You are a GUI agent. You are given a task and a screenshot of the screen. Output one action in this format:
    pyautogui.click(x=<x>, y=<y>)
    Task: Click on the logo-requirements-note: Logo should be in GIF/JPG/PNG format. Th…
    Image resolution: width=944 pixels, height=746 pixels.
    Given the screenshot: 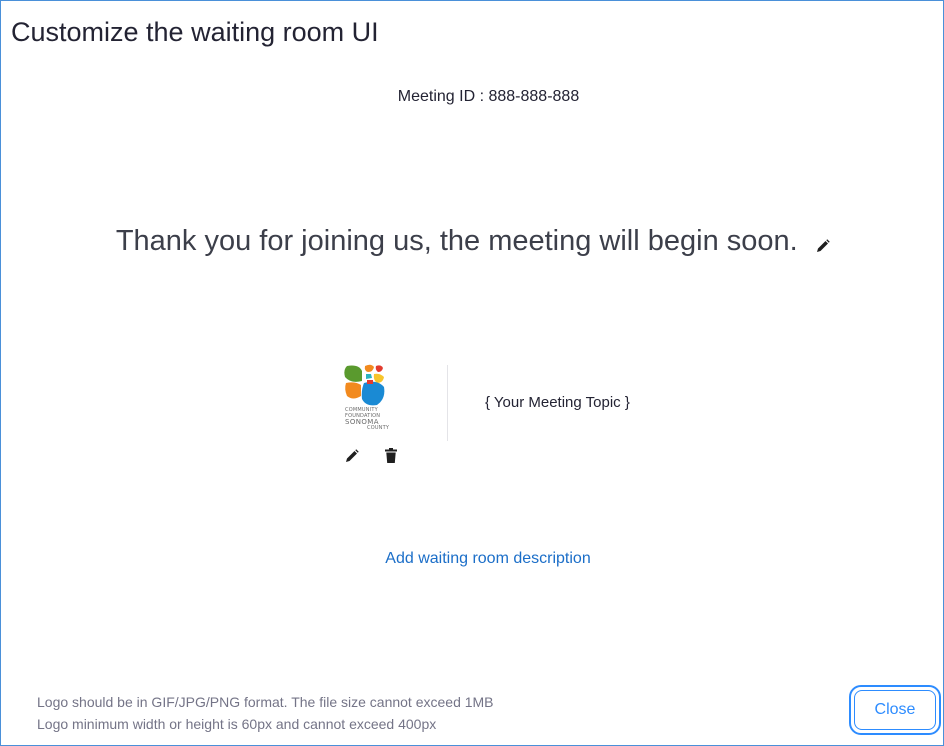 What is the action you would take?
    pyautogui.click(x=265, y=713)
    